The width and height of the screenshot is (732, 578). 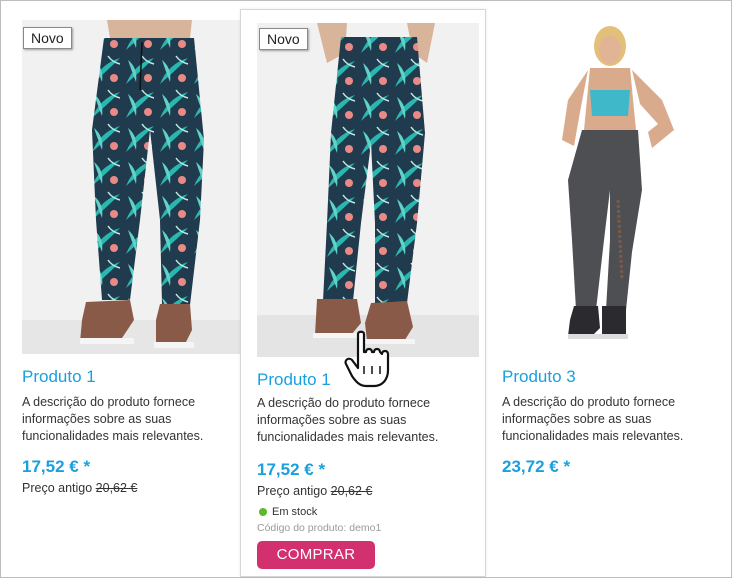 What do you see at coordinates (536, 466) in the screenshot?
I see `product-price: 23,72 € *` at bounding box center [536, 466].